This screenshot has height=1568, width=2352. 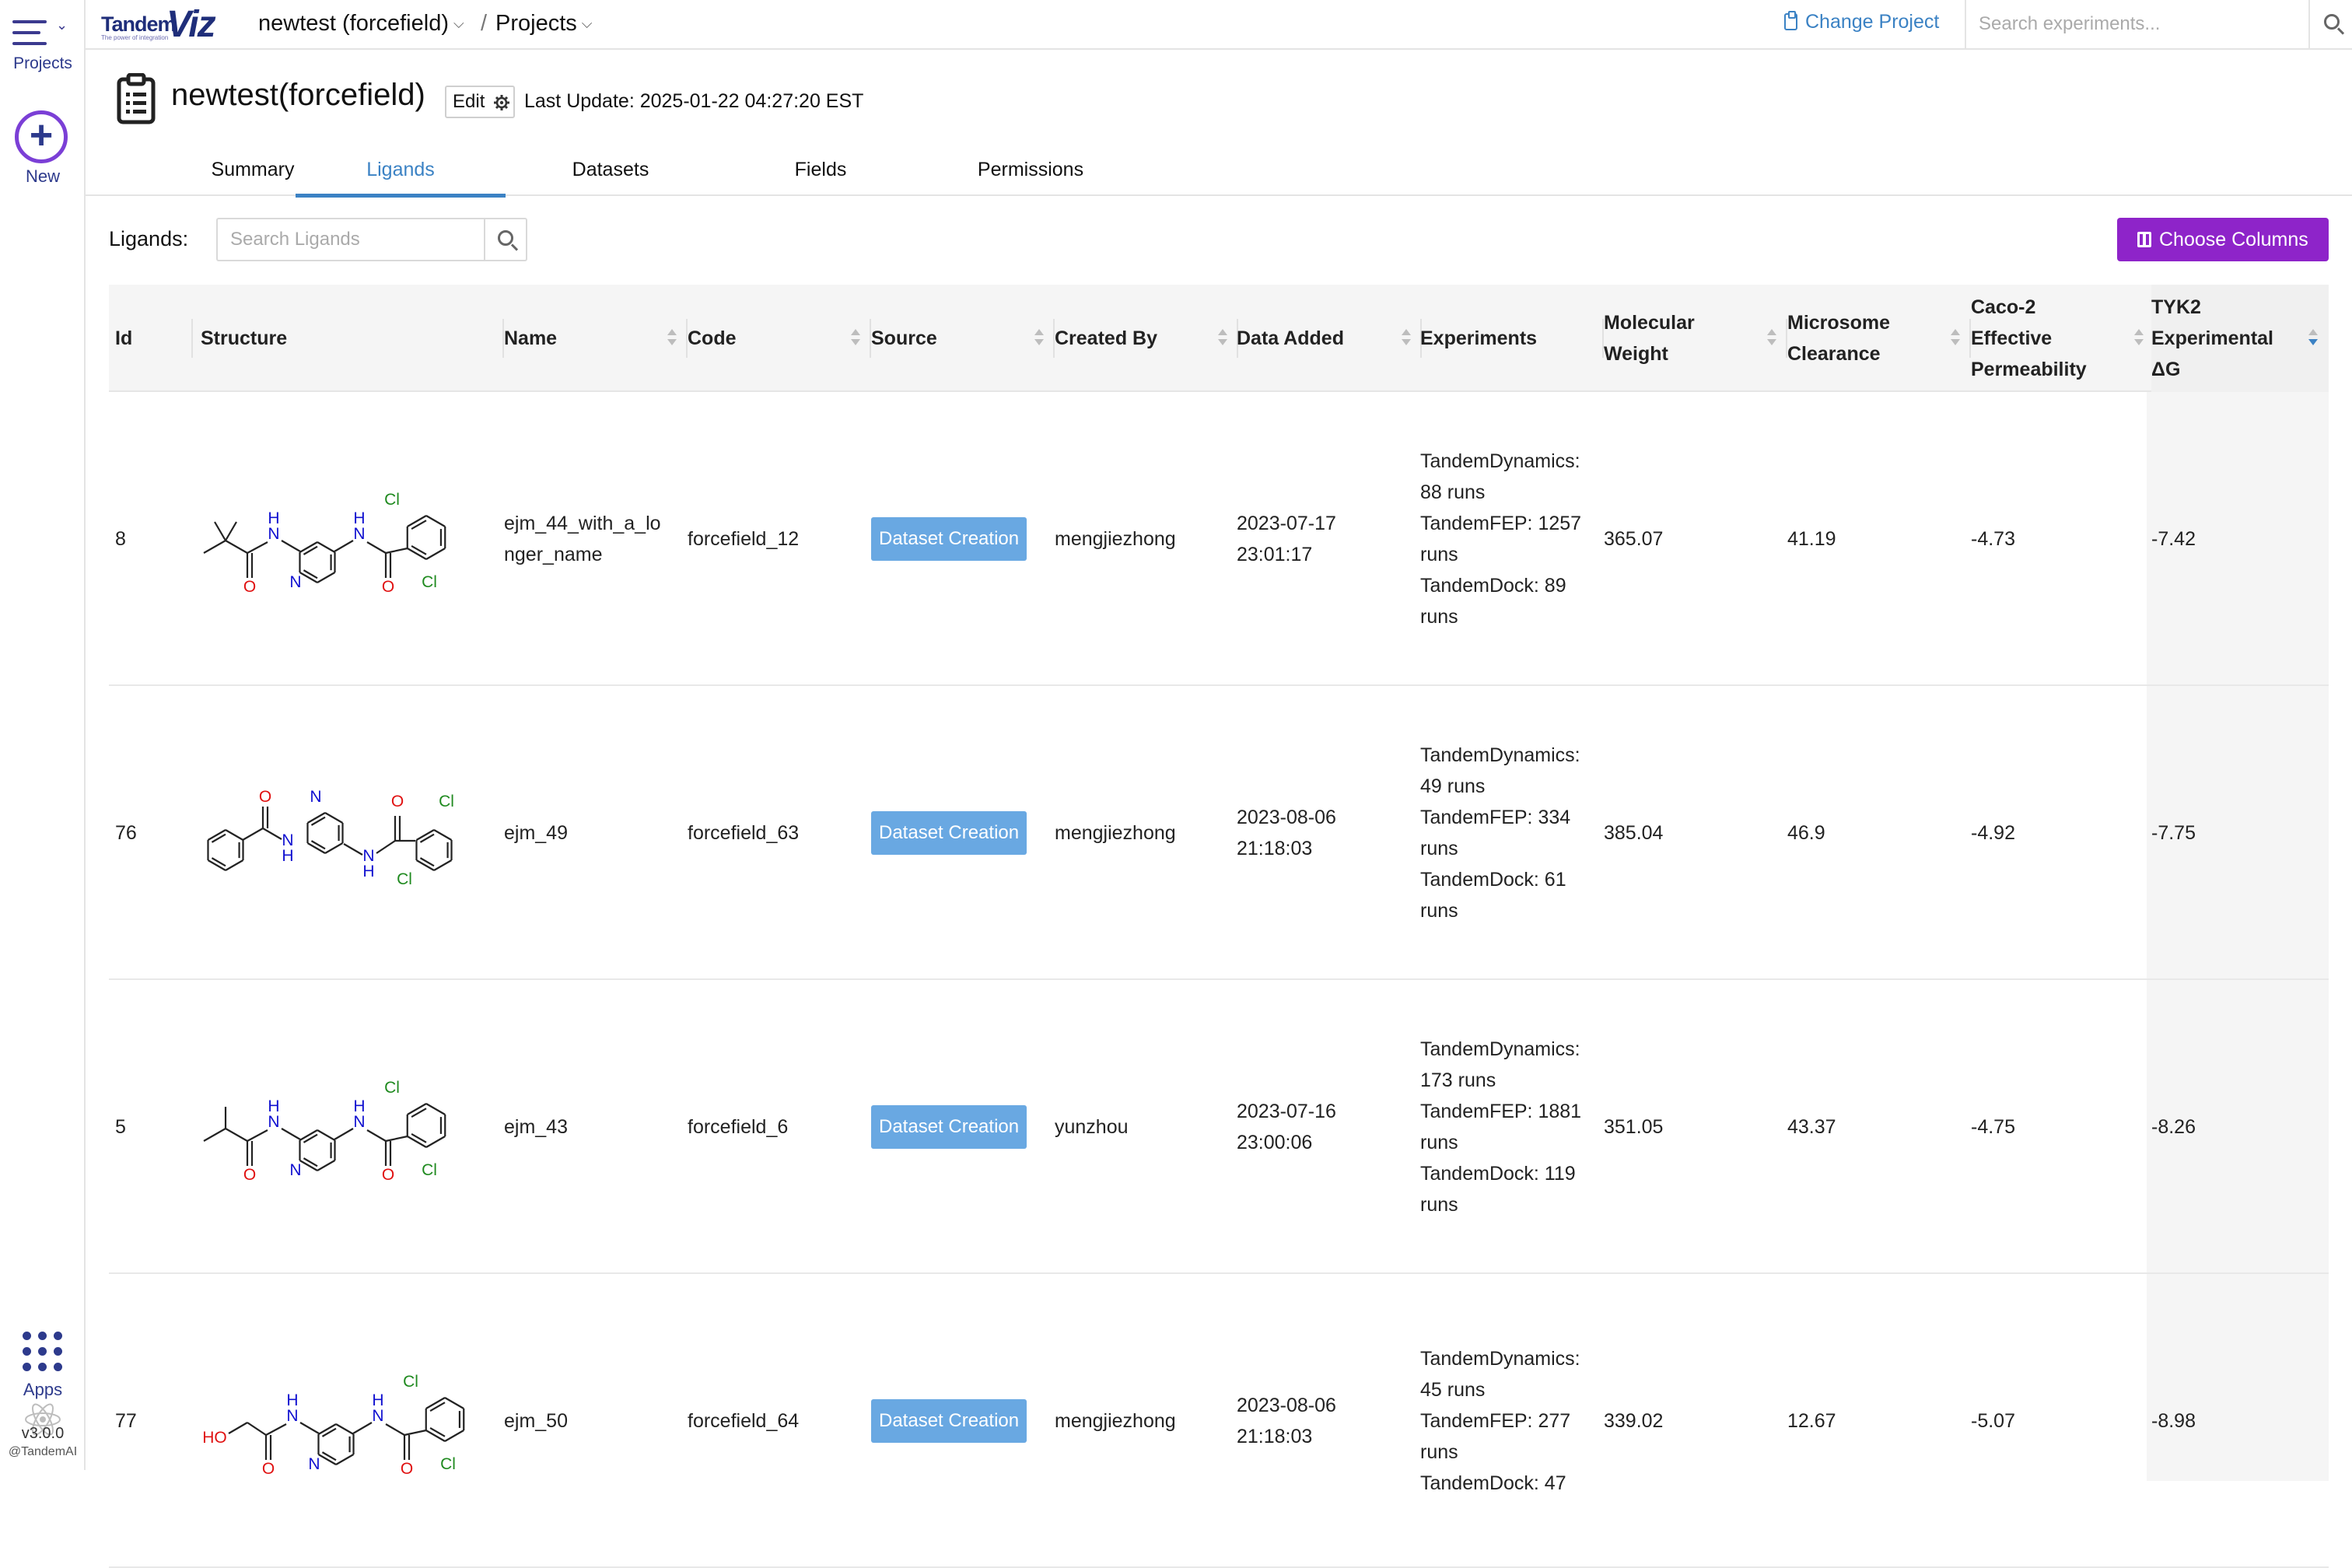 What do you see at coordinates (401, 179) in the screenshot?
I see `tab-ligands: Ligands` at bounding box center [401, 179].